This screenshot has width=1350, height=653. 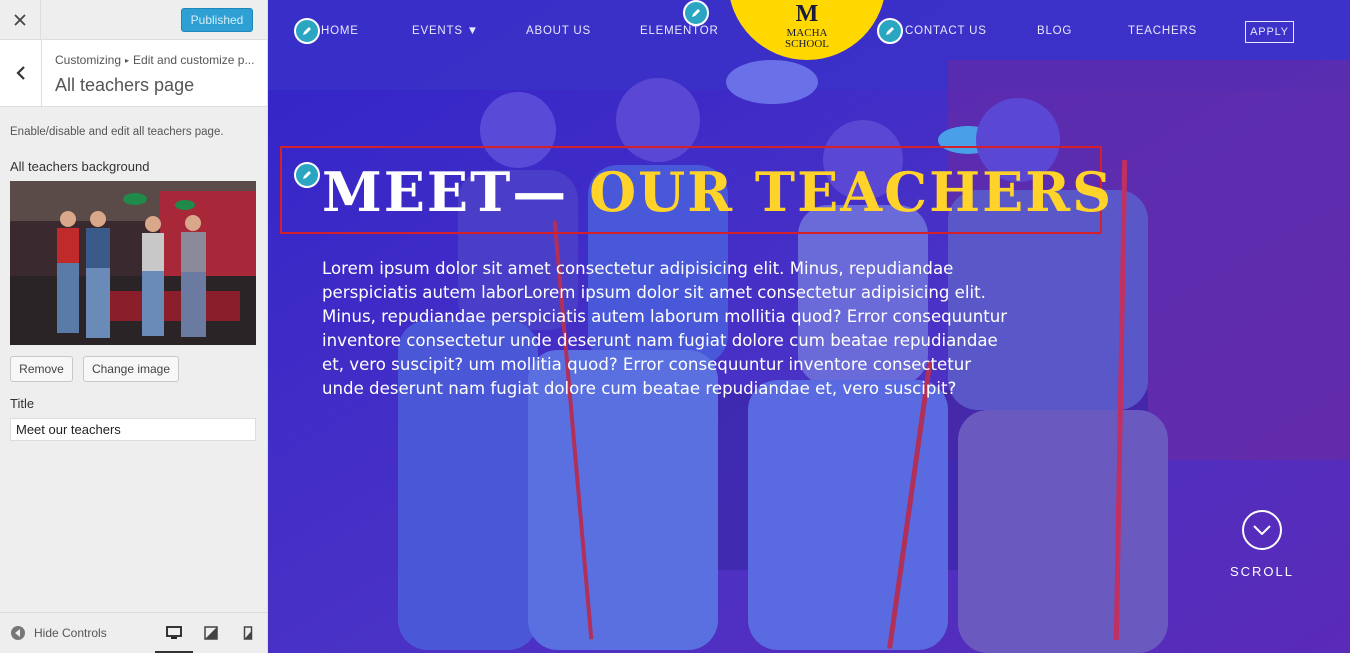 I want to click on customizer-header: Published, so click(x=133, y=20).